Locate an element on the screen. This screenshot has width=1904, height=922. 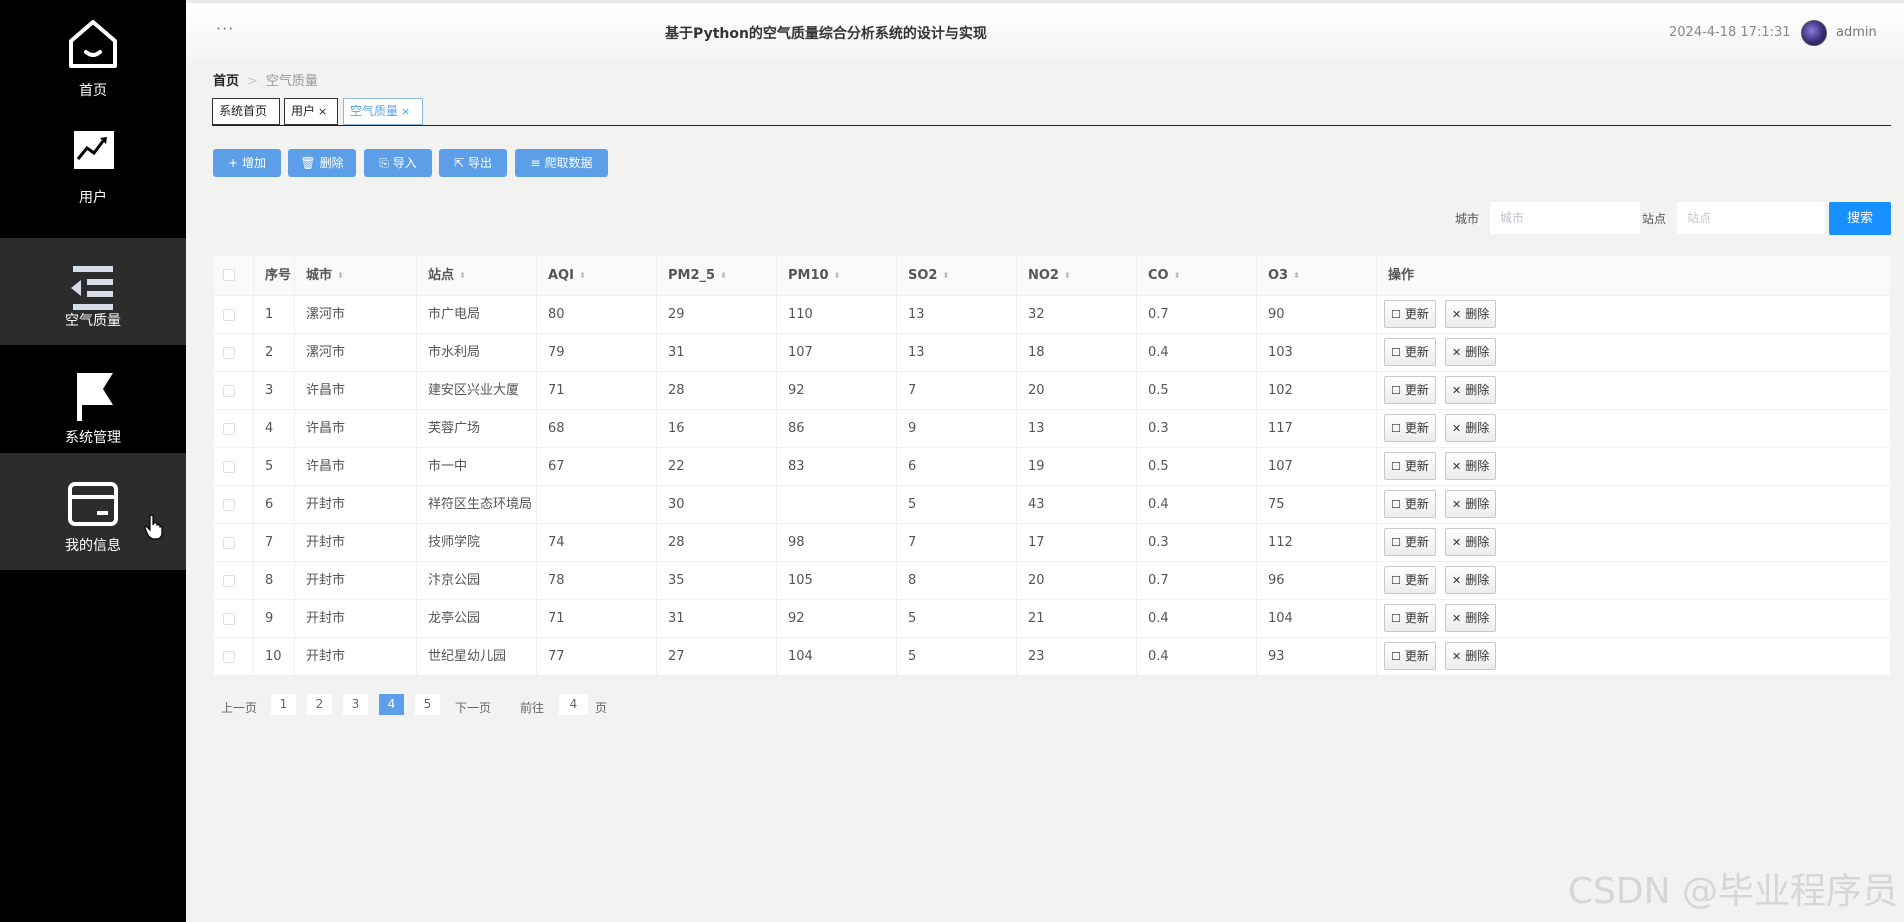
next-page-button: 下一页 is located at coordinates (473, 707).